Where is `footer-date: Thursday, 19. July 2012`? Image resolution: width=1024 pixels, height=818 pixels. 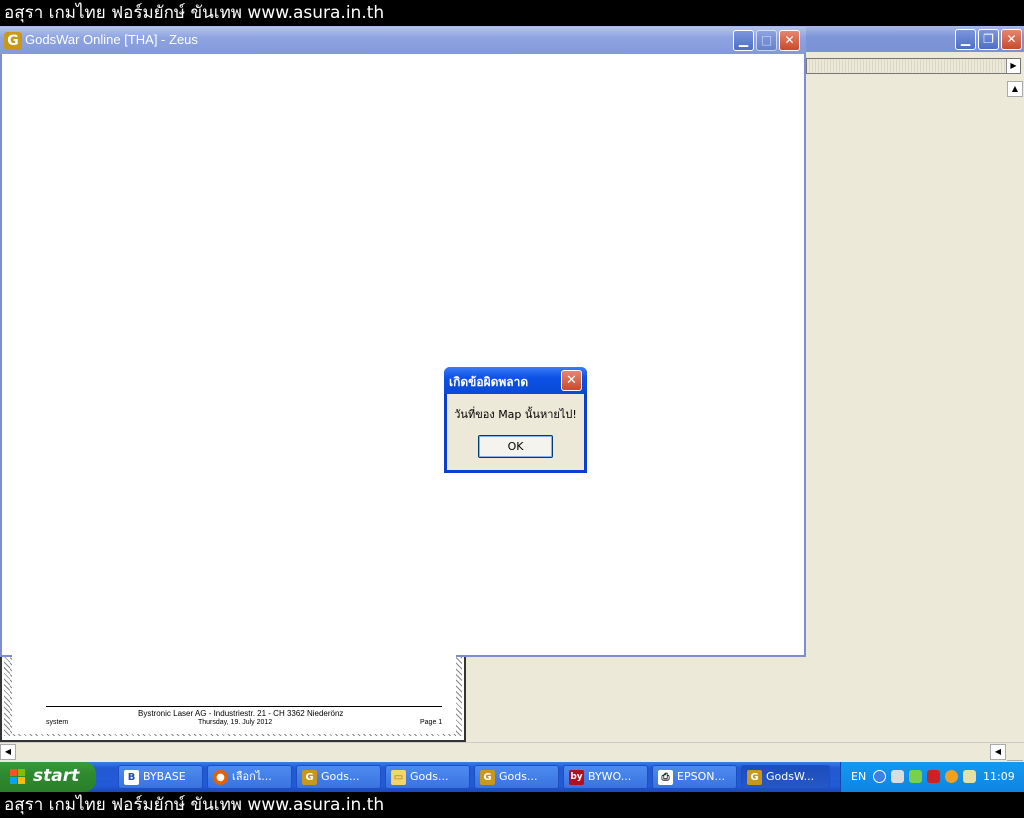 footer-date: Thursday, 19. July 2012 is located at coordinates (235, 722).